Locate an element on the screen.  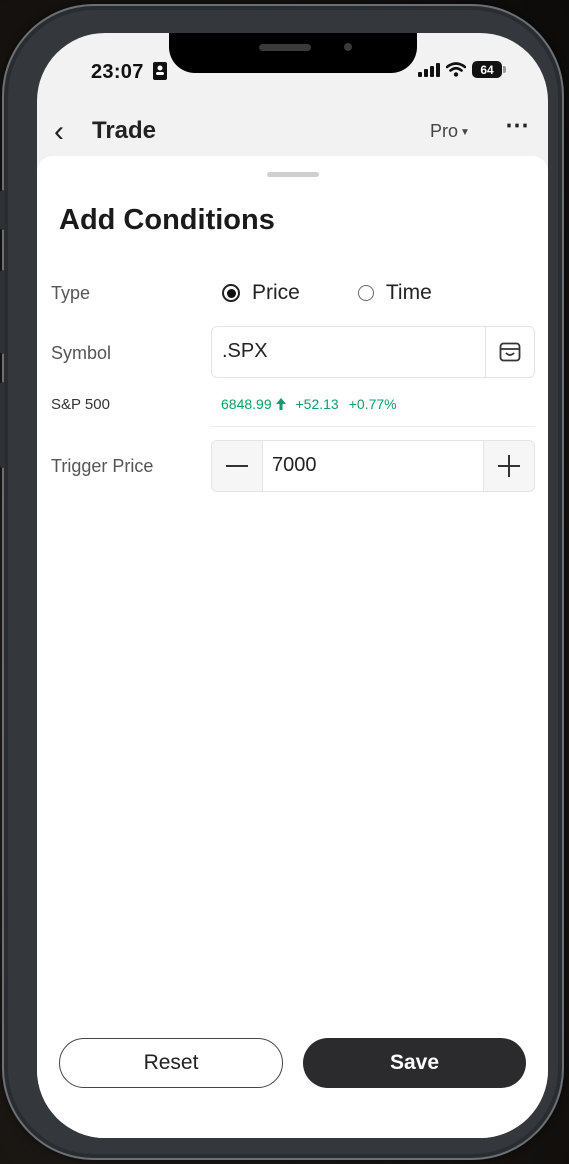
increment-button is located at coordinates (508, 466).